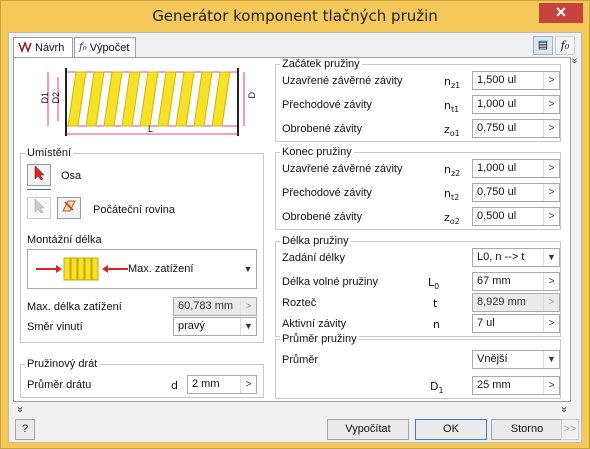 Image resolution: width=590 pixels, height=449 pixels. Describe the element at coordinates (300, 360) in the screenshot. I see `diameter-label: Průměr` at that location.